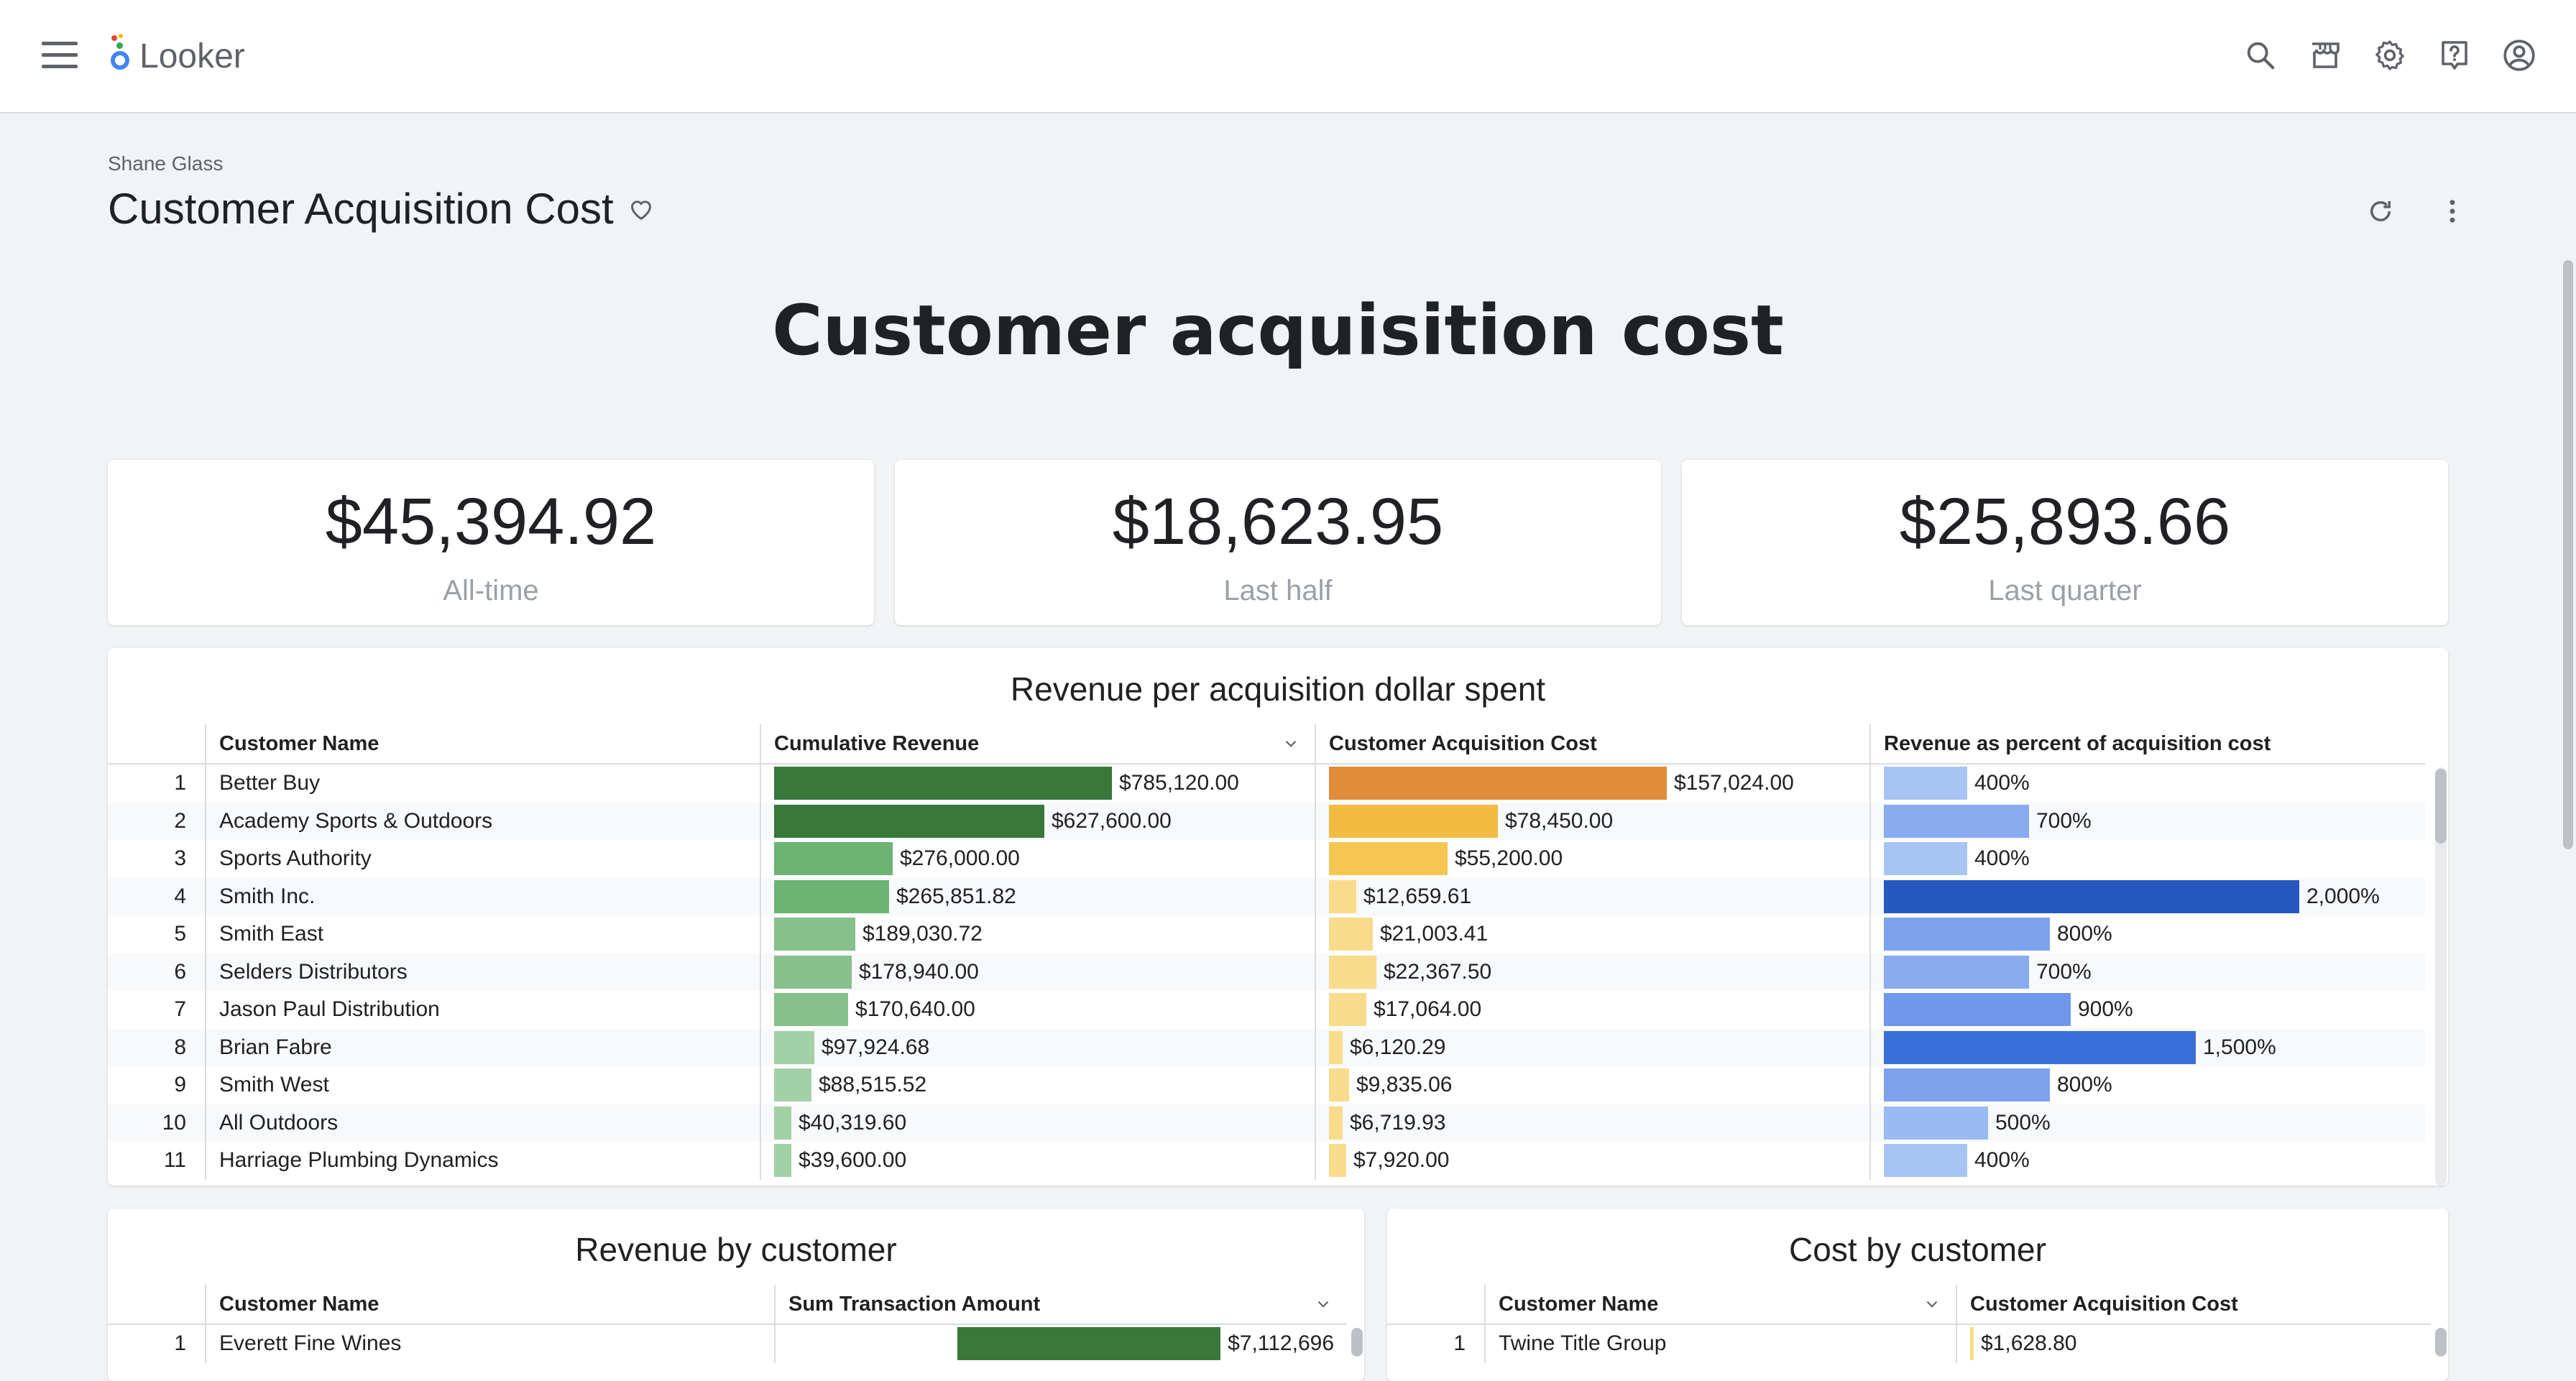 This screenshot has width=2576, height=1381. What do you see at coordinates (2325, 56) in the screenshot?
I see `marketplace-icon` at bounding box center [2325, 56].